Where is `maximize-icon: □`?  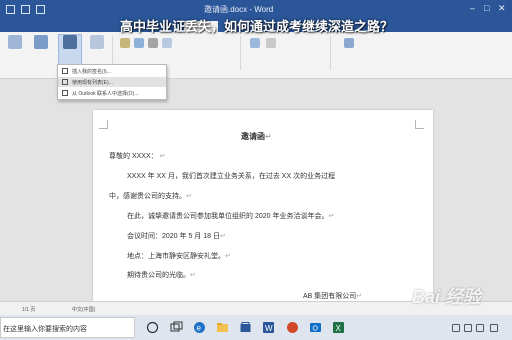 maximize-icon: □ is located at coordinates (486, 8).